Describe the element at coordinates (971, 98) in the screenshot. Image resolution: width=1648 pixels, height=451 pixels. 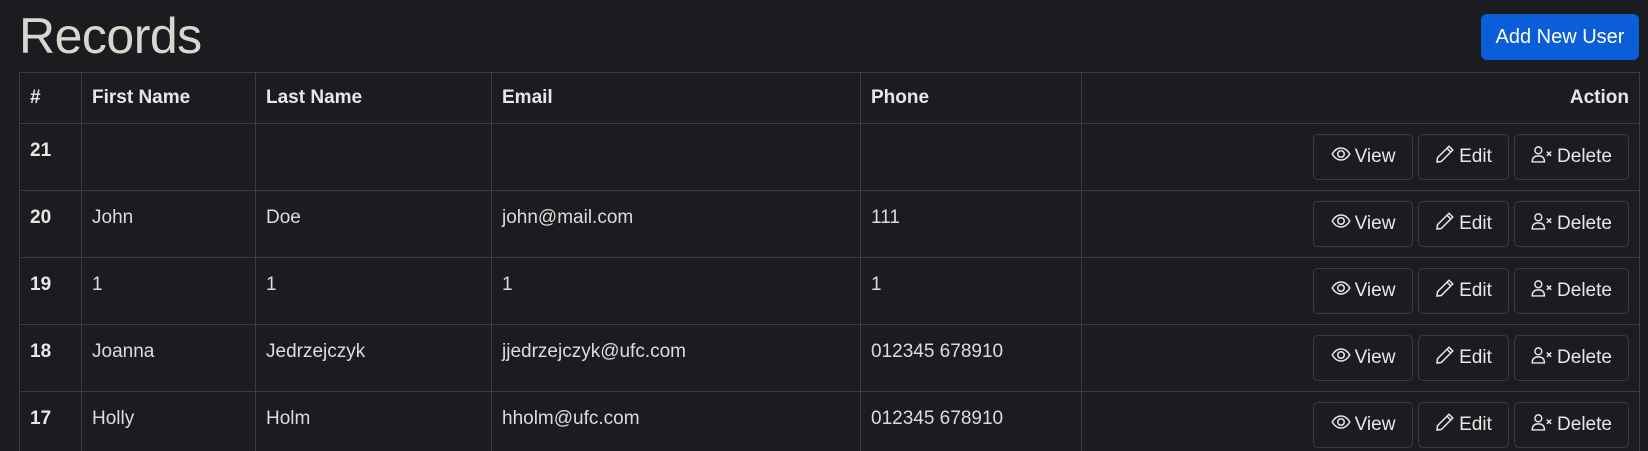
I see `header-phone: Phone` at that location.